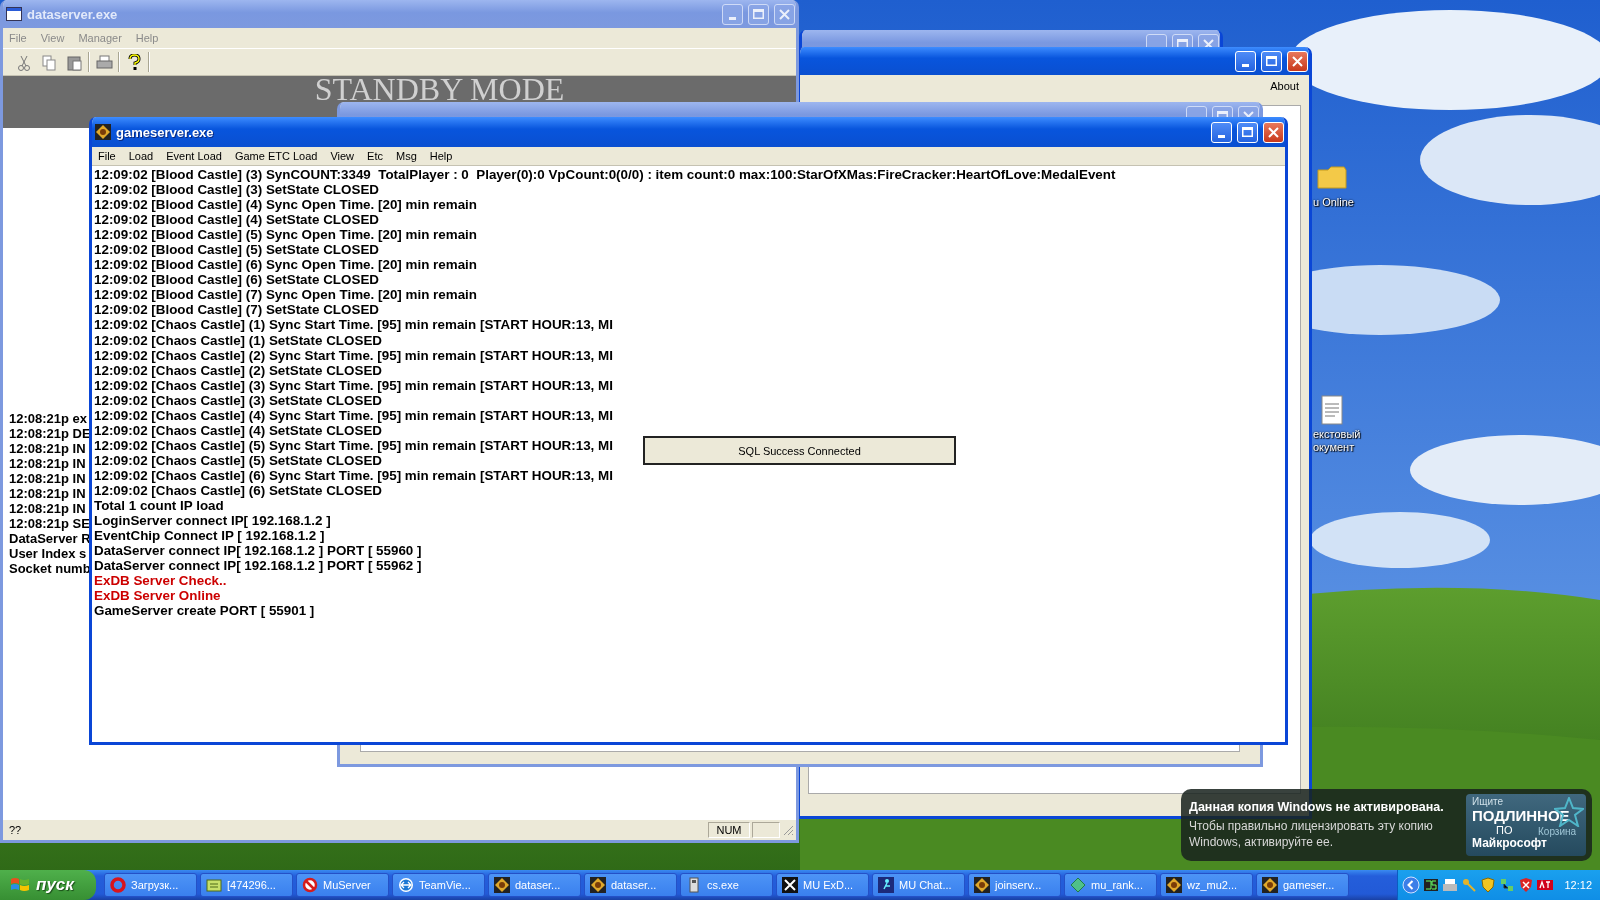 This screenshot has height=900, width=1600. What do you see at coordinates (1411, 885) in the screenshot?
I see `chevron-icon` at bounding box center [1411, 885].